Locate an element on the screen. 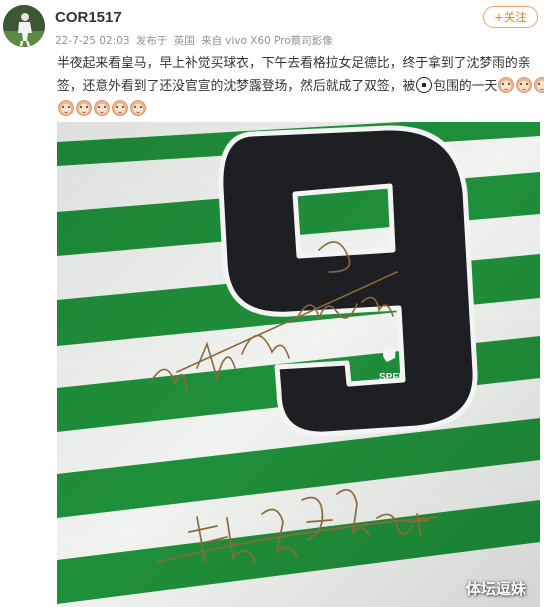  post-meta: 22-7-25 02:03 发布于 英国 来自 vivo X60 Pro蔡司影像 is located at coordinates (195, 40).